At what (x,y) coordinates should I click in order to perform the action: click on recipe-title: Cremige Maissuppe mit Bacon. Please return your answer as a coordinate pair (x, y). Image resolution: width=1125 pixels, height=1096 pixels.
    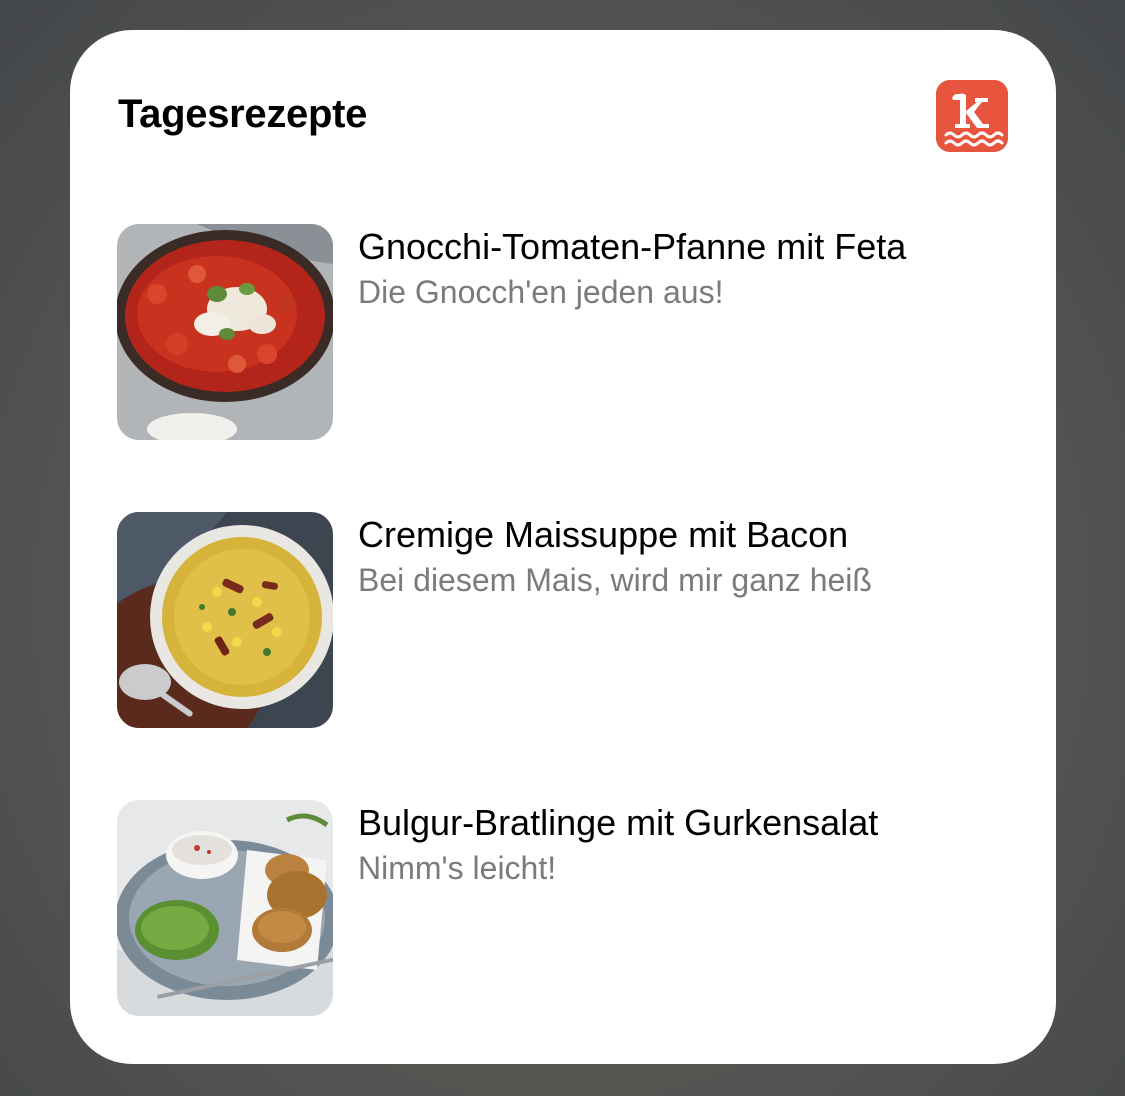
    Looking at the image, I should click on (603, 534).